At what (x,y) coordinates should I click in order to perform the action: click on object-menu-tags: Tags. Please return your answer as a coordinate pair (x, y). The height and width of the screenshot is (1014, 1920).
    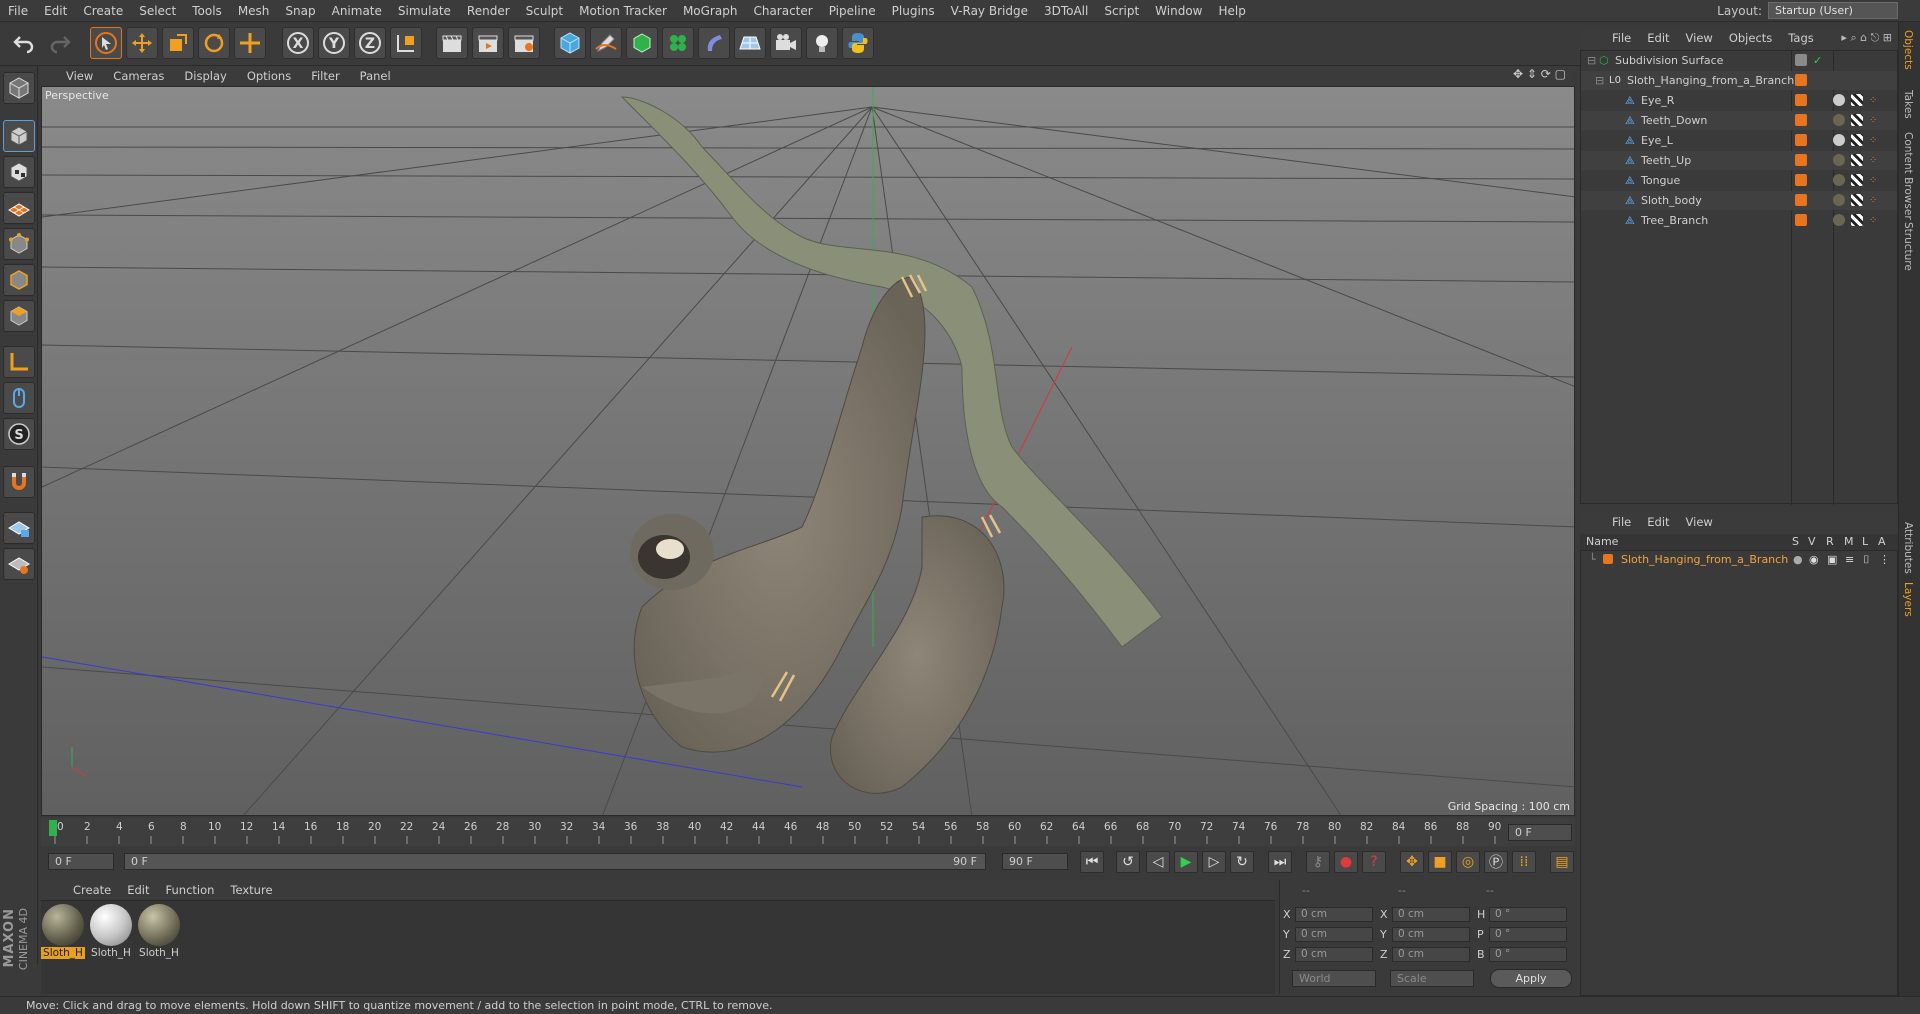
    Looking at the image, I should click on (1800, 38).